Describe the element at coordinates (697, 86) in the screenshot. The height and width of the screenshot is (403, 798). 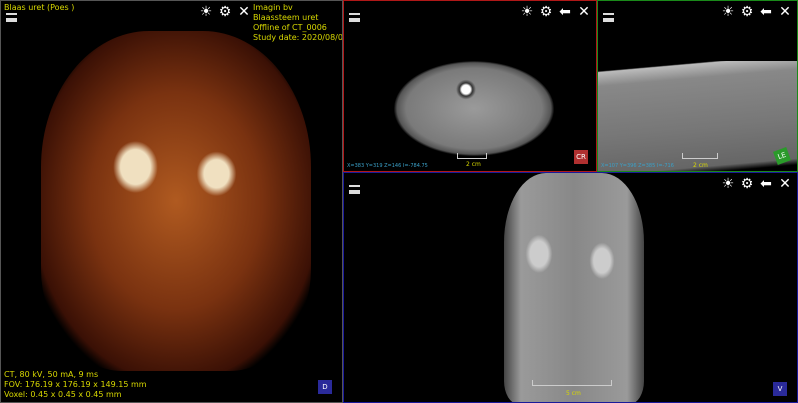
I see `sagittal-viewport: ☀ ⚙ ⬅ ✕ 2 cm X=107 Y=396 Z=385 I=-716 LE` at that location.